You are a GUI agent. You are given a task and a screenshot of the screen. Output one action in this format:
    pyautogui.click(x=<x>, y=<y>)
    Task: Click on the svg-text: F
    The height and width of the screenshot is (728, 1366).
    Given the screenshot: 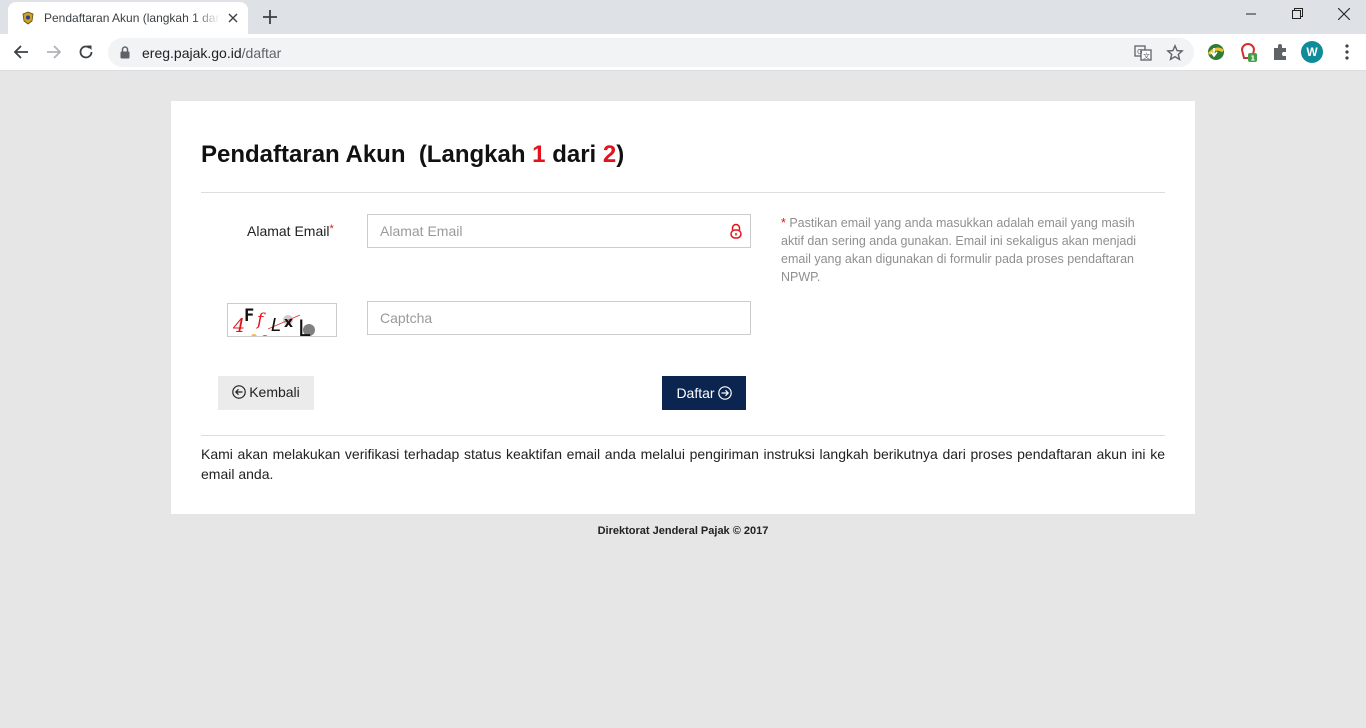 What is the action you would take?
    pyautogui.click(x=249, y=316)
    